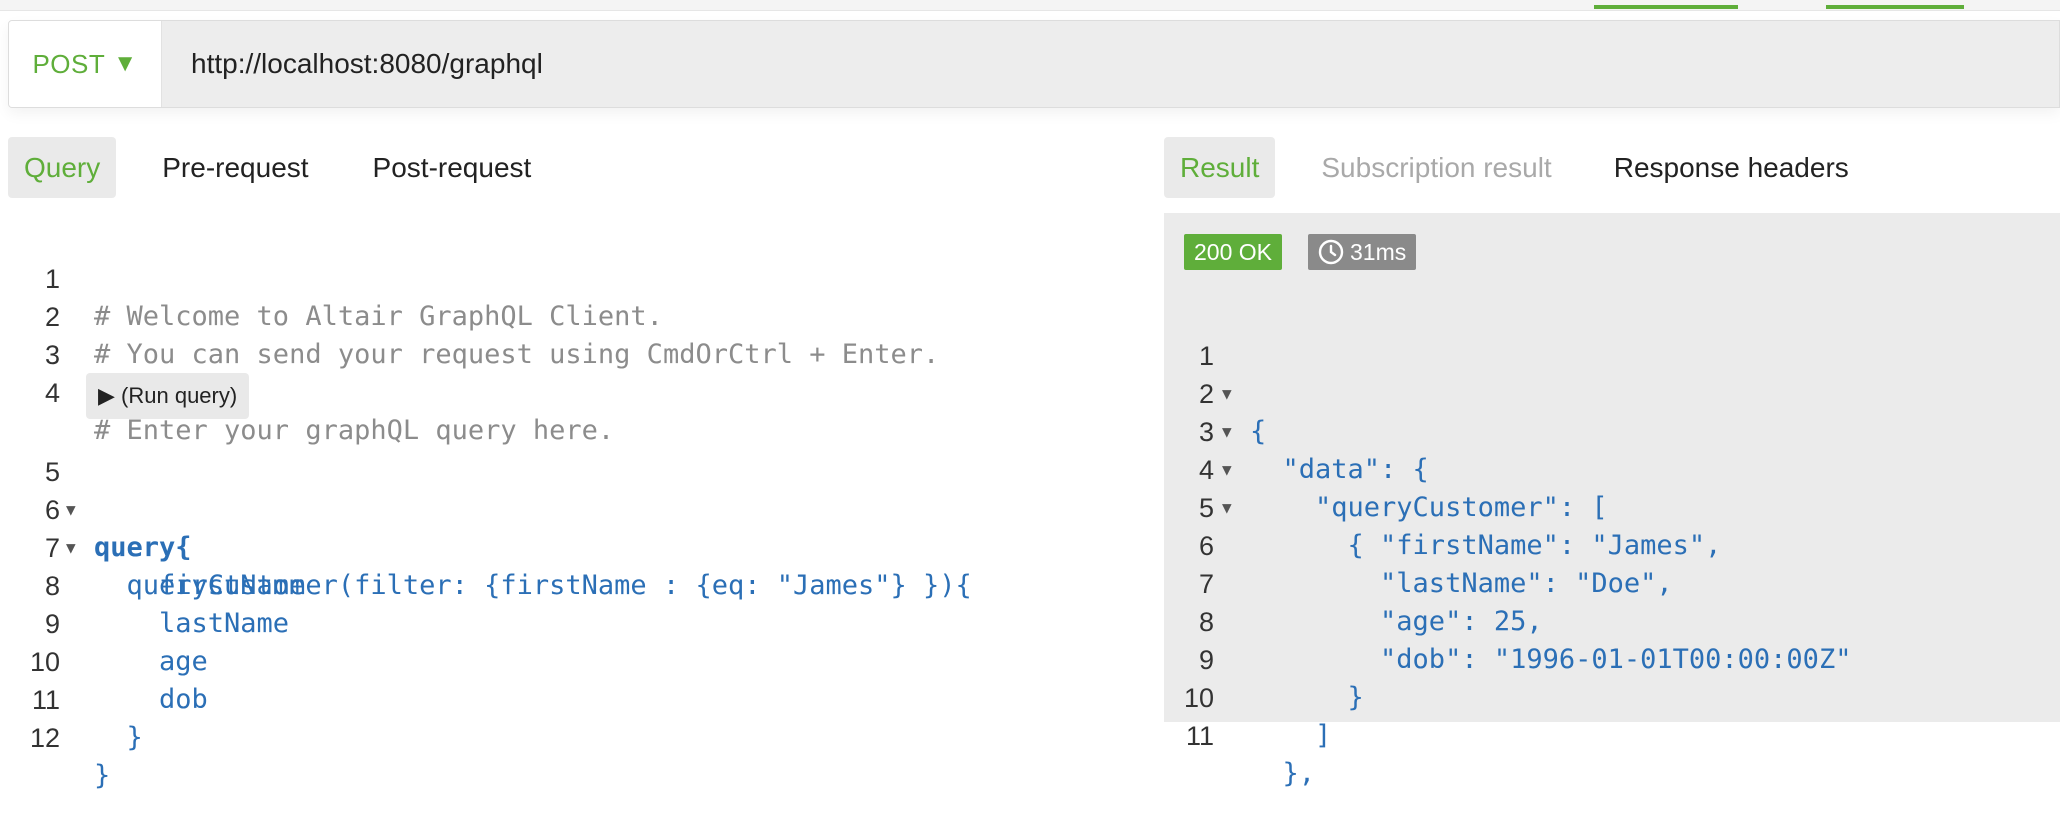 This screenshot has height=833, width=2060. What do you see at coordinates (1239, 734) in the screenshot?
I see `result-line: 11 },` at bounding box center [1239, 734].